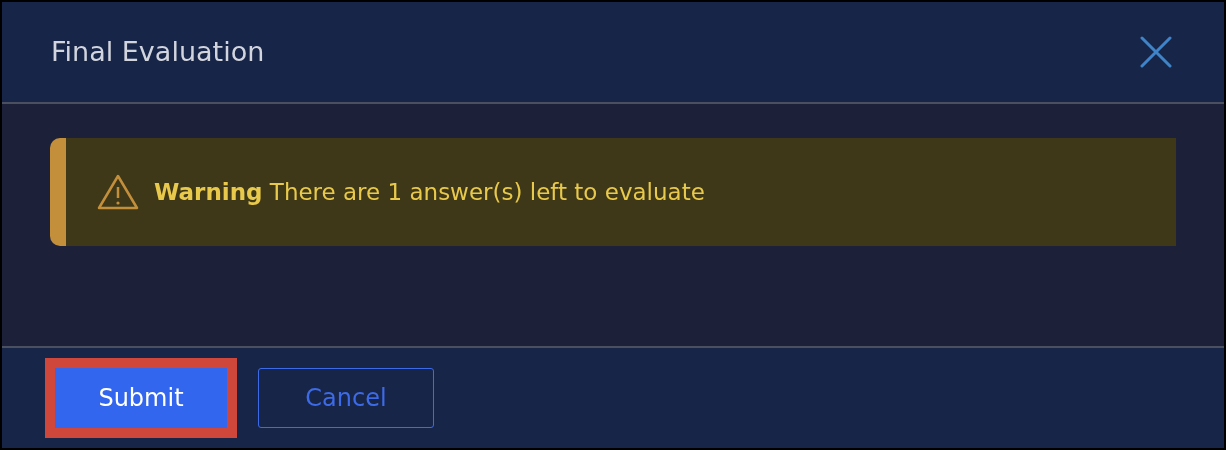 This screenshot has height=450, width=1226. What do you see at coordinates (346, 398) in the screenshot?
I see `cancel-button: Cancel` at bounding box center [346, 398].